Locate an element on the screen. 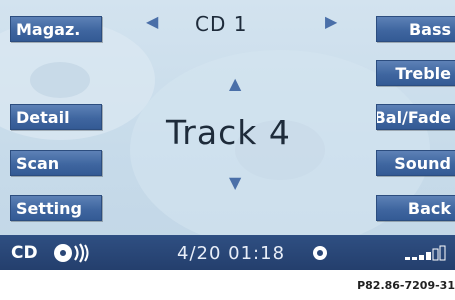 This screenshot has width=455, height=300. status-source: CD is located at coordinates (24, 253).